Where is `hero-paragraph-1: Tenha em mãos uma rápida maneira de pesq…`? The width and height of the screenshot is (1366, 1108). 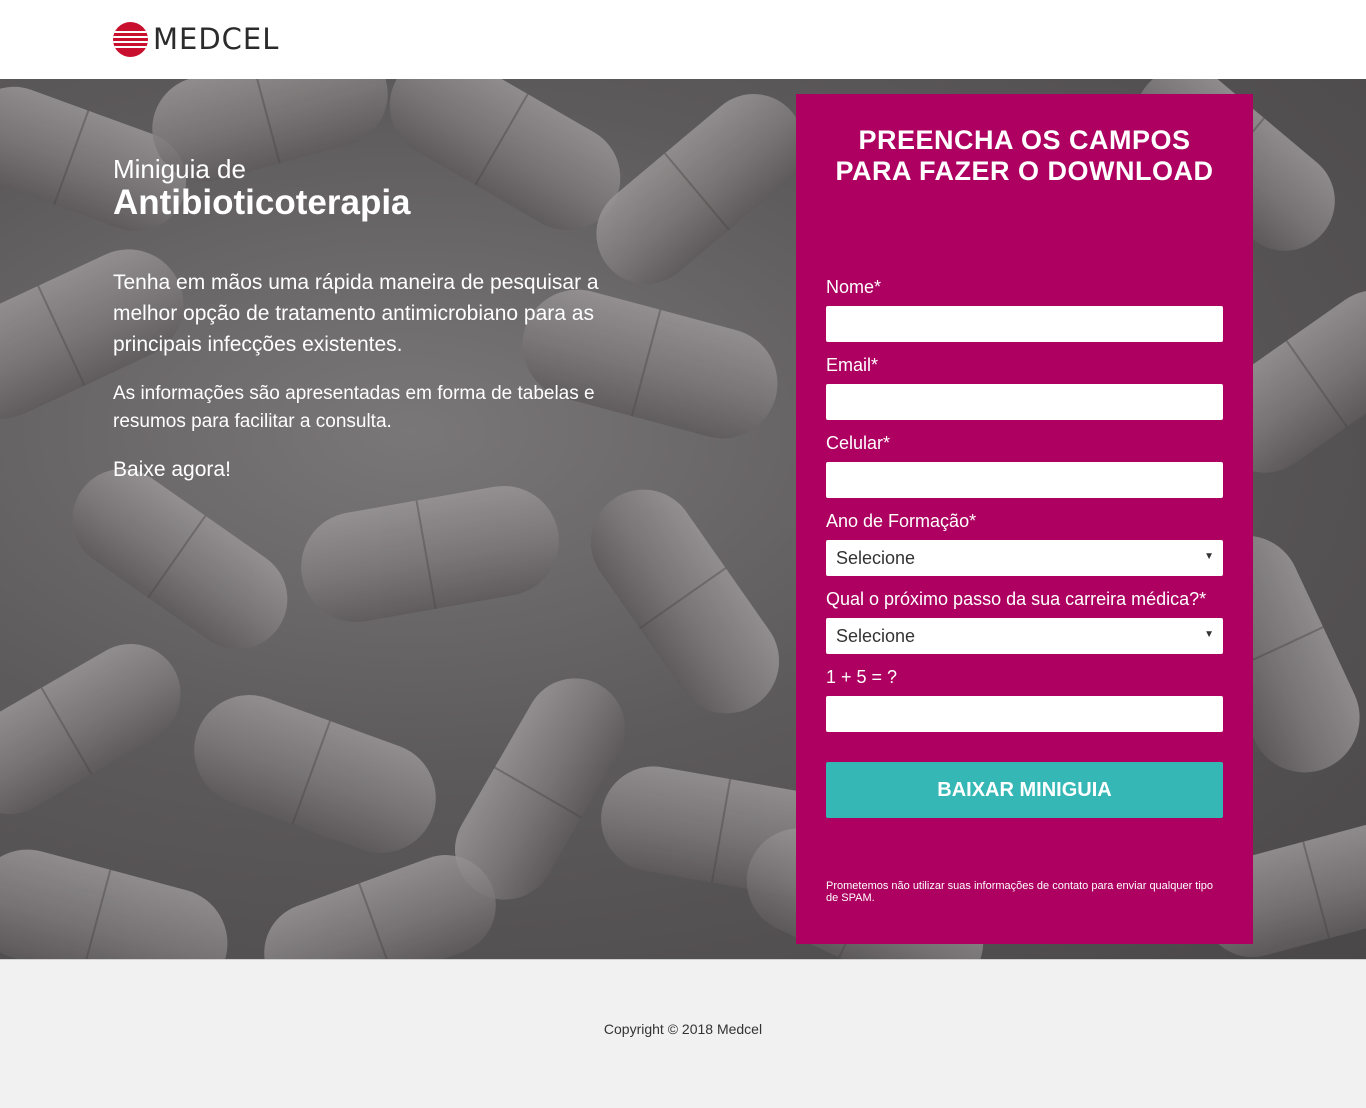
hero-paragraph-1: Tenha em mãos uma rápida maneira de pesq… is located at coordinates (356, 313).